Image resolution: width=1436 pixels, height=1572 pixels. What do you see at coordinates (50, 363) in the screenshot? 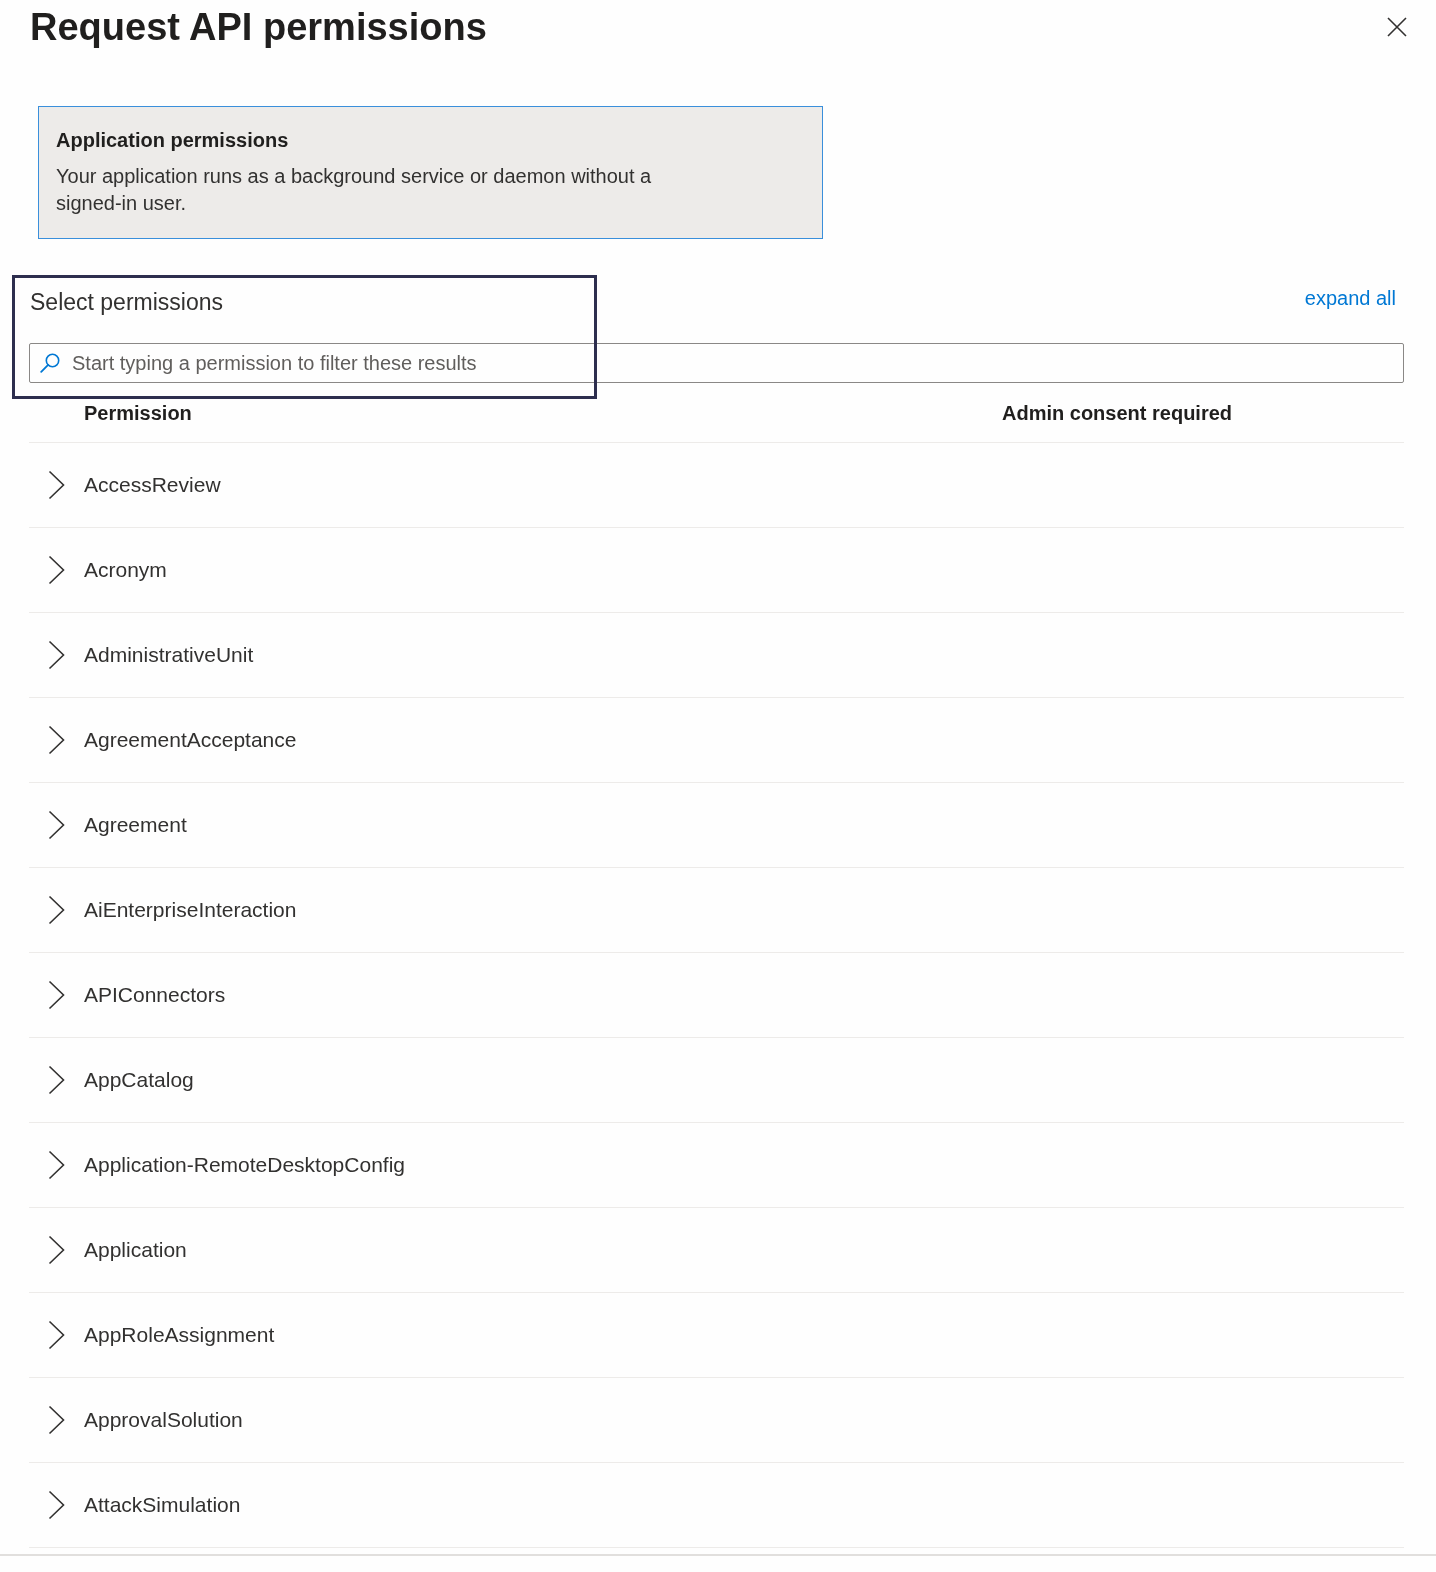
I see `search-icon` at bounding box center [50, 363].